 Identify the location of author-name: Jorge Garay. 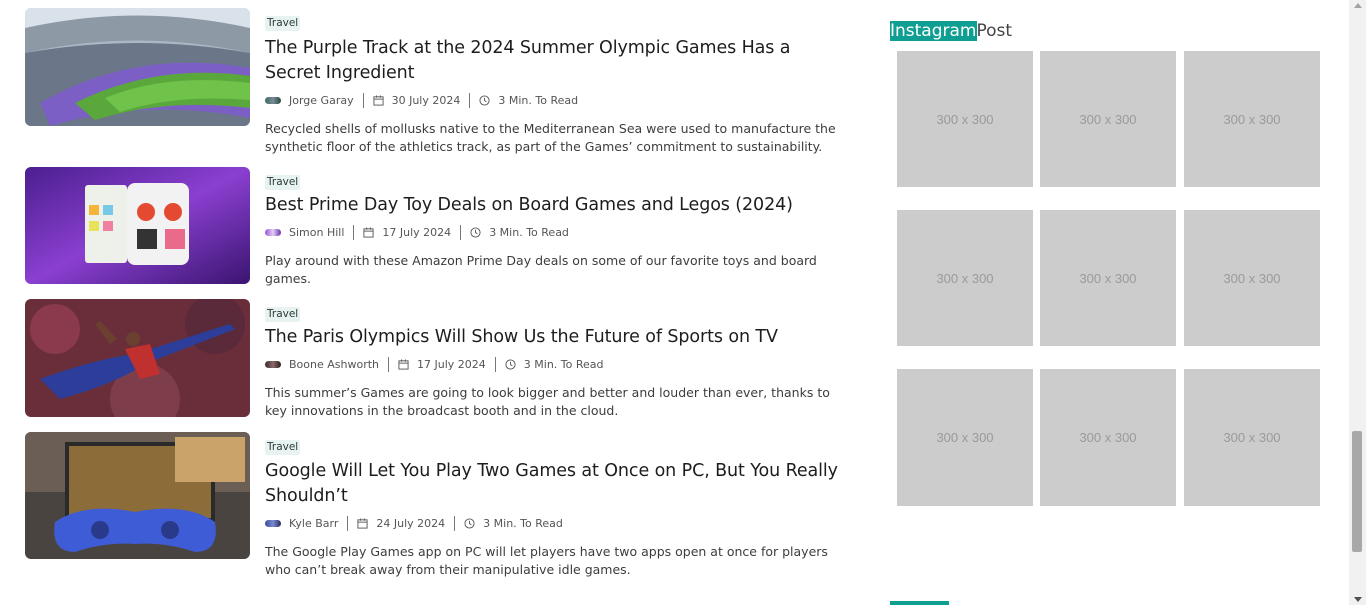
(321, 100).